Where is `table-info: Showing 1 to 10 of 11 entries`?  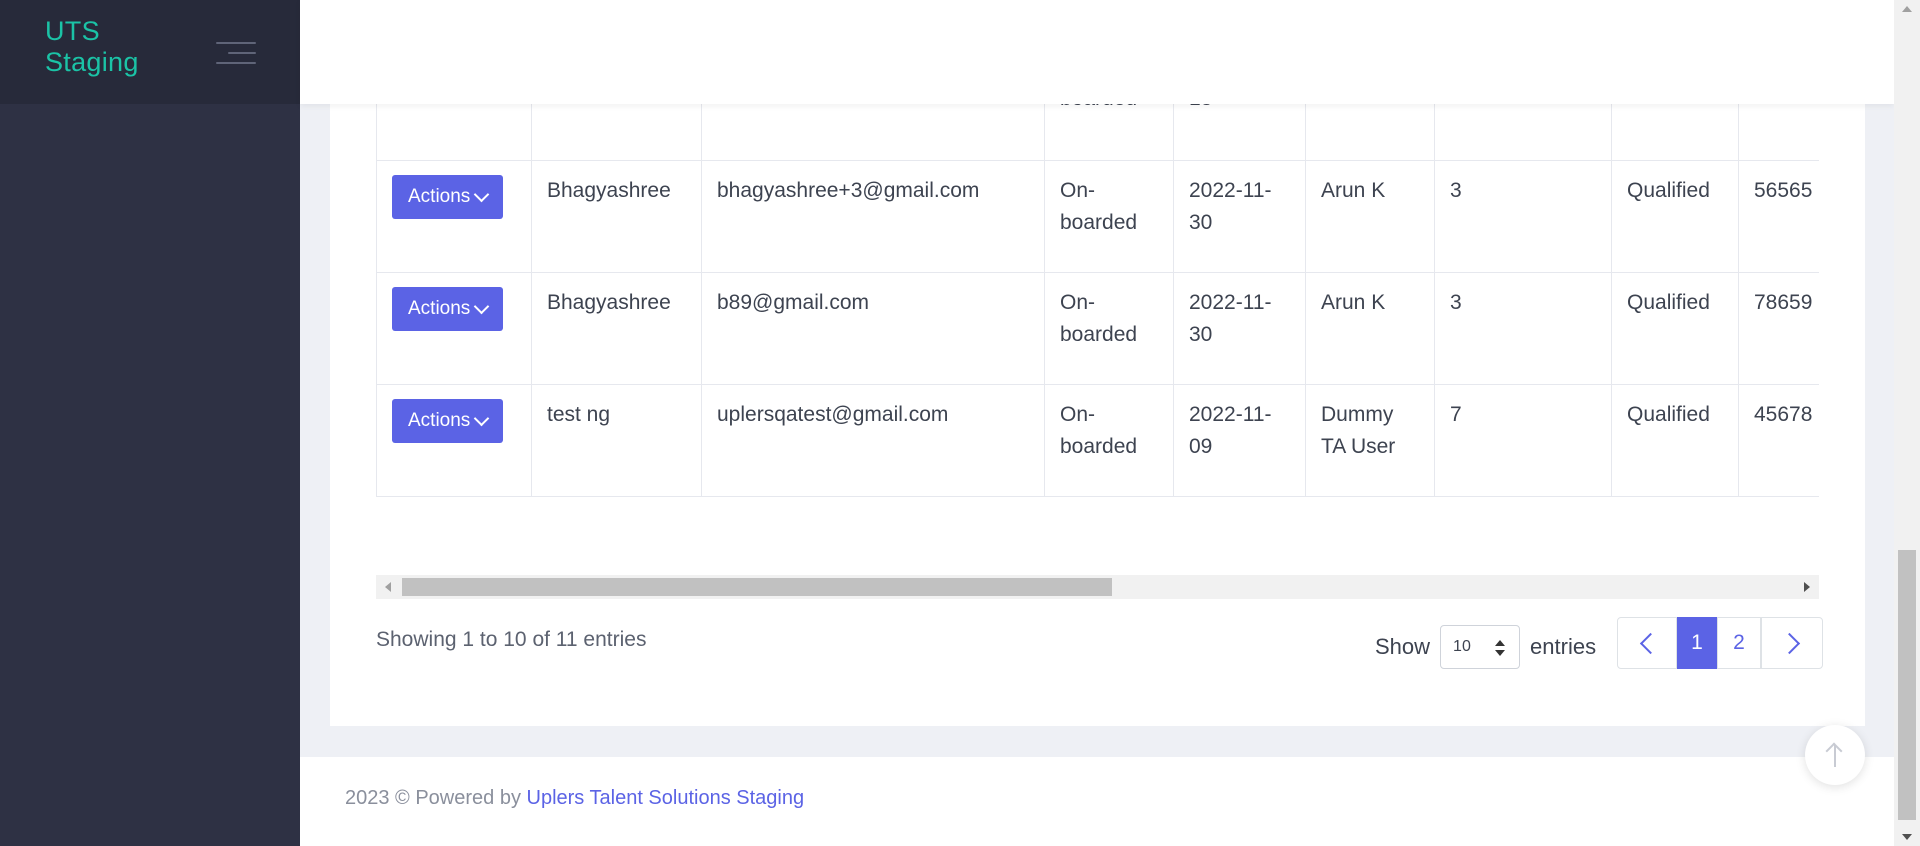 table-info: Showing 1 to 10 of 11 entries is located at coordinates (511, 639).